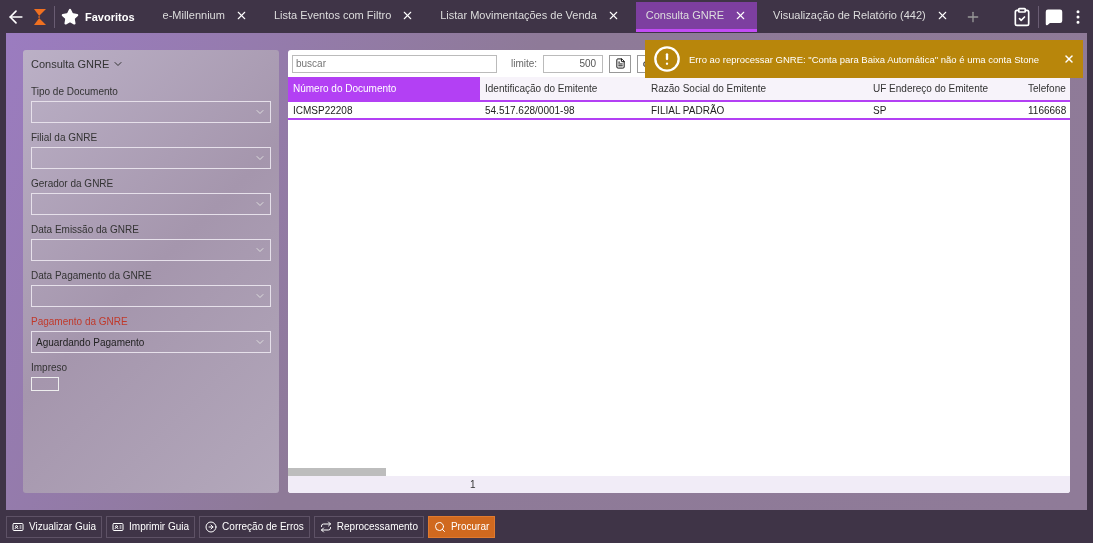 Image resolution: width=1093 pixels, height=543 pixels. Describe the element at coordinates (211, 526) in the screenshot. I see `arrow-right-icon` at that location.